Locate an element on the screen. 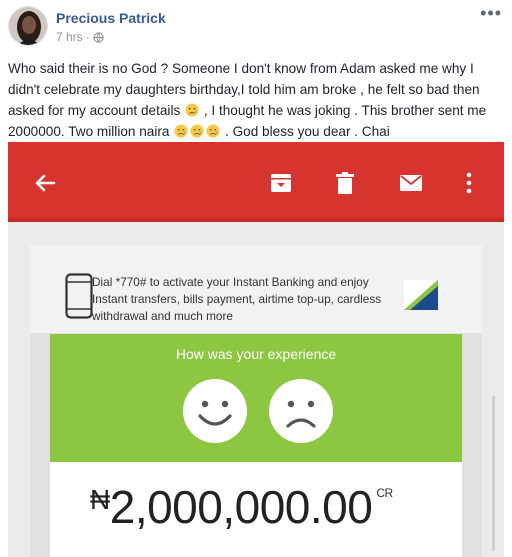 This screenshot has width=512, height=557. phone-icon is located at coordinates (79, 296).